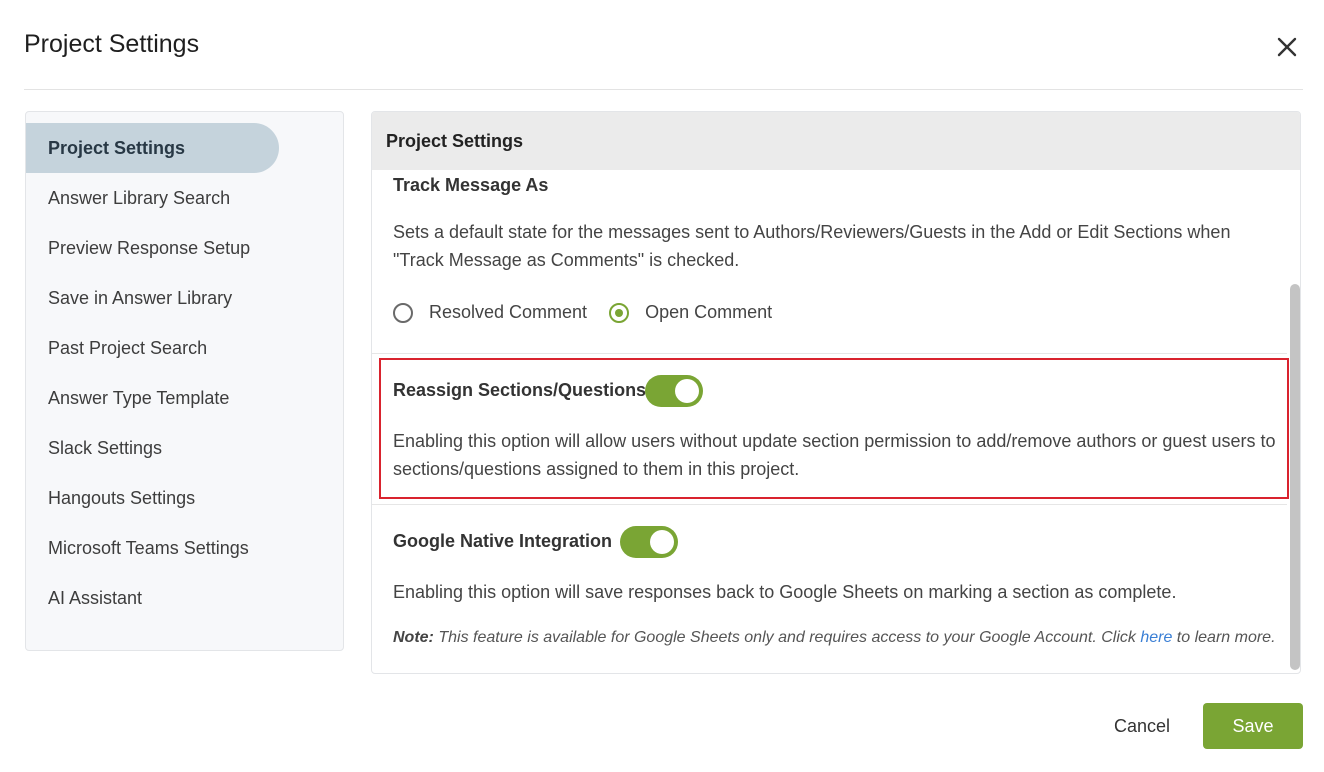  Describe the element at coordinates (836, 141) in the screenshot. I see `panel-header: Project Settings` at that location.